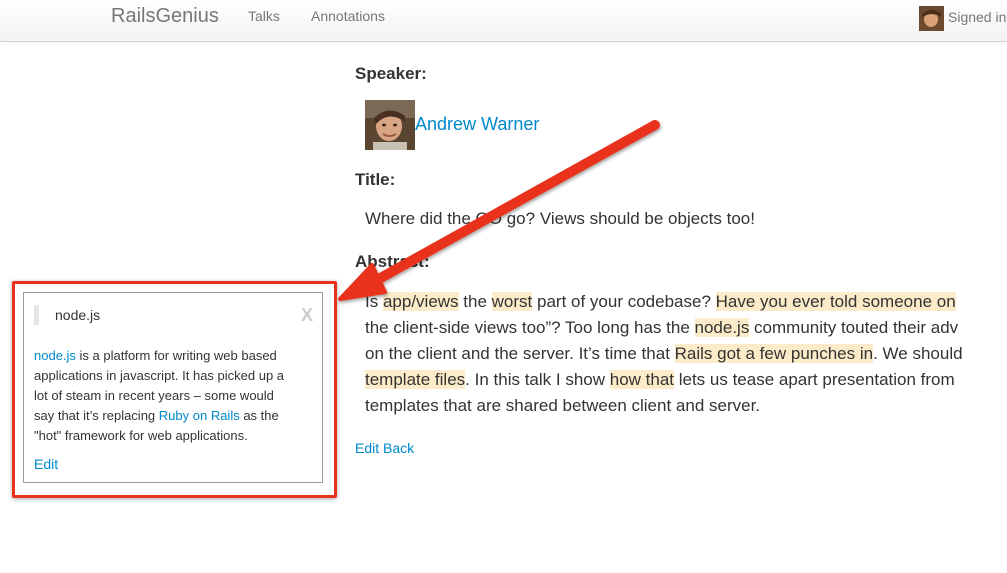 This screenshot has height=573, width=1007. I want to click on abstract-text-segment: . In this talk I show, so click(537, 379).